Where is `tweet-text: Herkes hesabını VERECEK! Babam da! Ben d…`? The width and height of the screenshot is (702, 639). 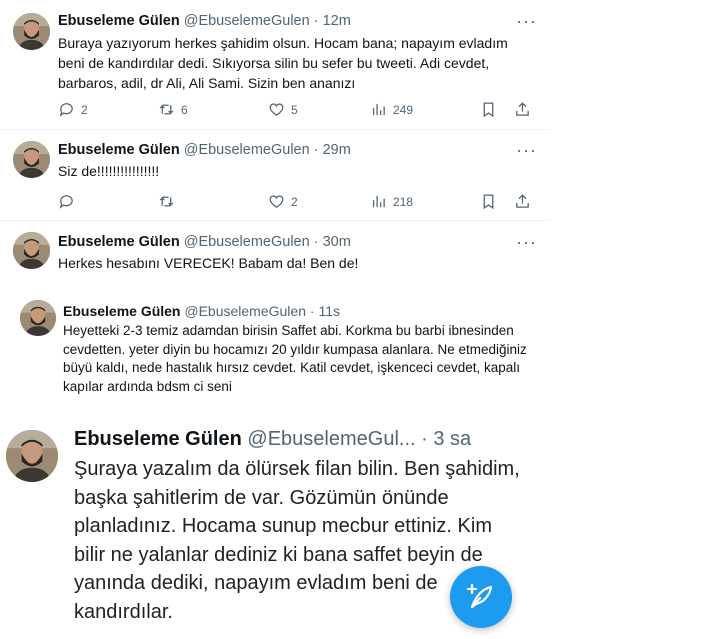
tweet-text: Herkes hesabını VERECEK! Babam da! Ben d… is located at coordinates (208, 263).